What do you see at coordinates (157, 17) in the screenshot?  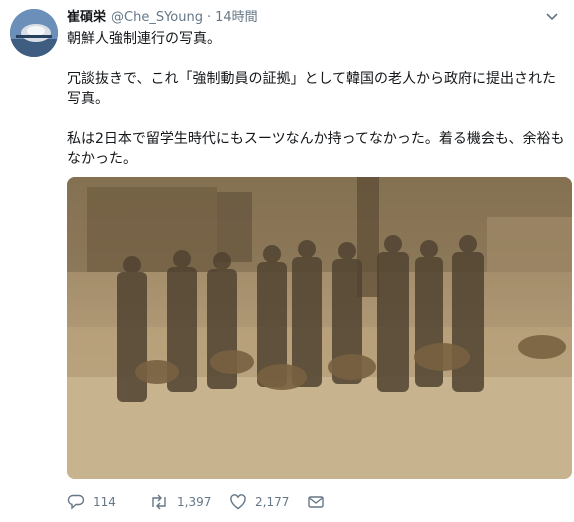 I see `user-handle: @Che_SYoung` at bounding box center [157, 17].